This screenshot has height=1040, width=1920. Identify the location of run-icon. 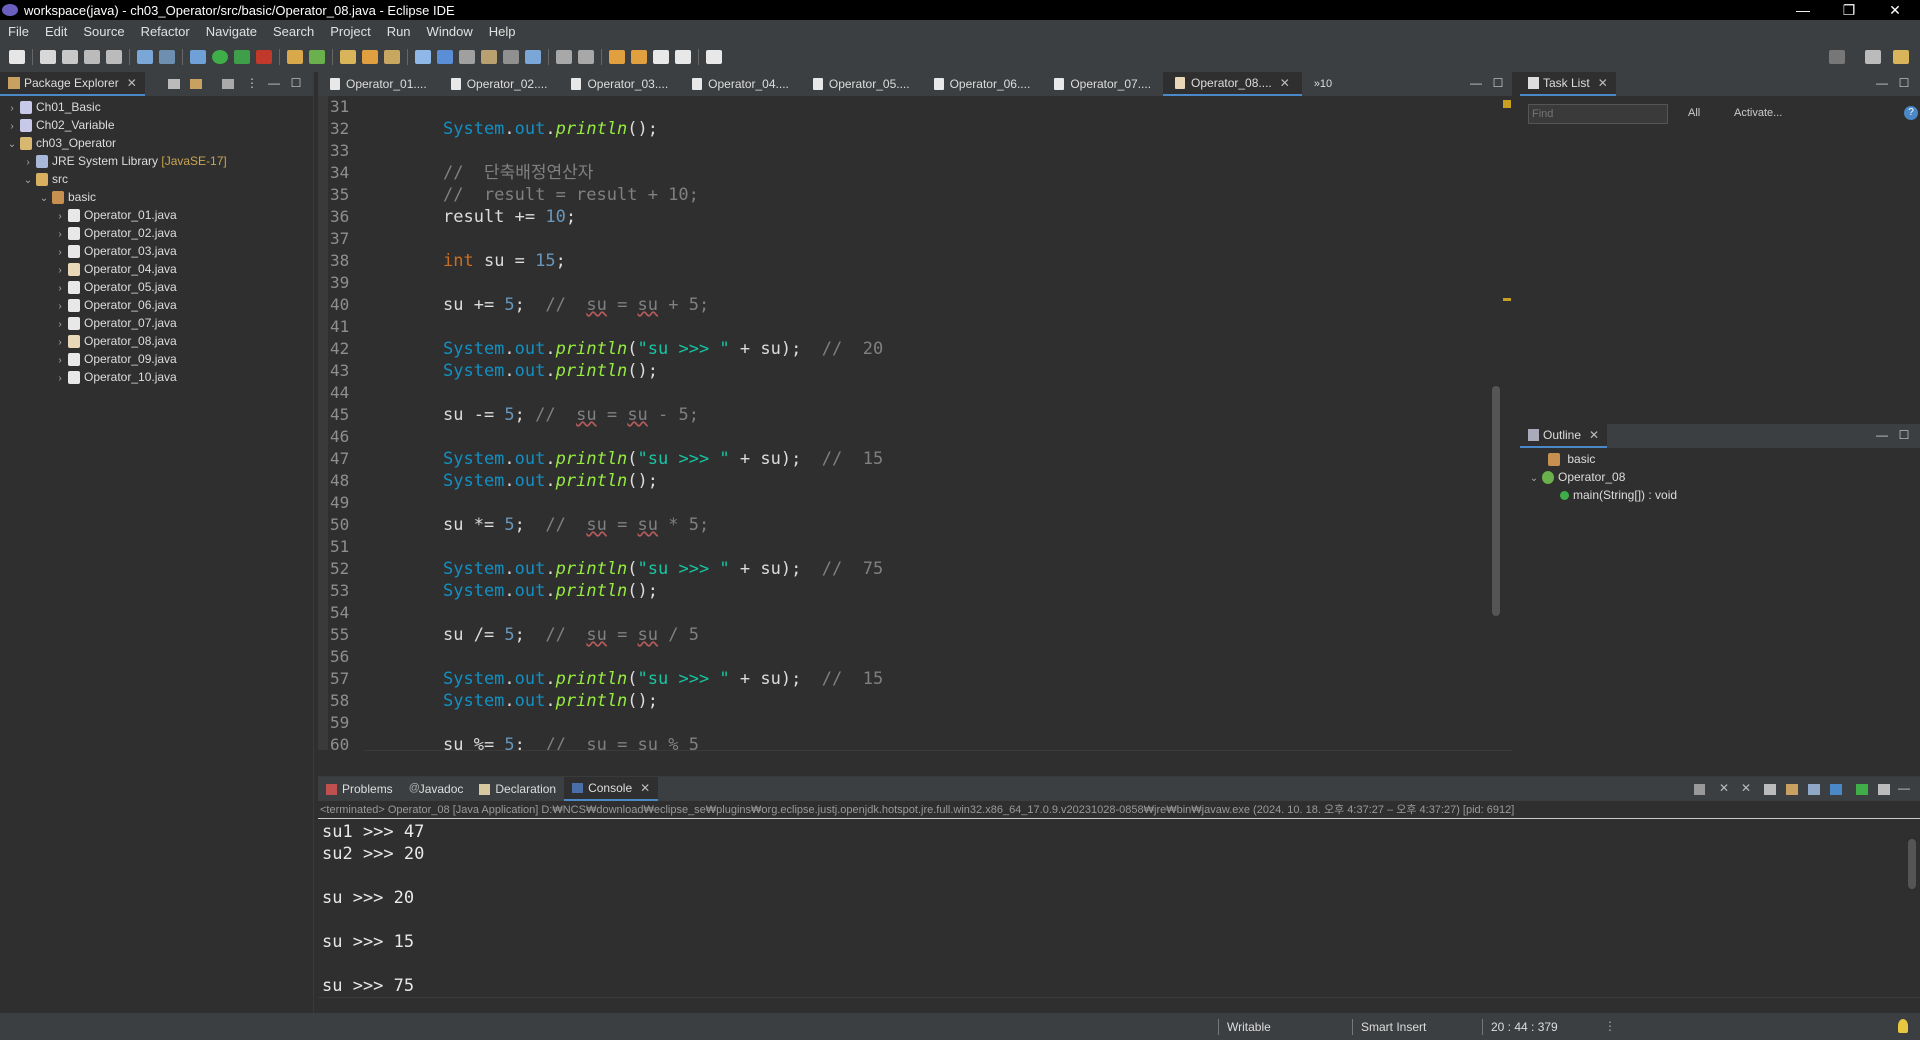
(220, 57).